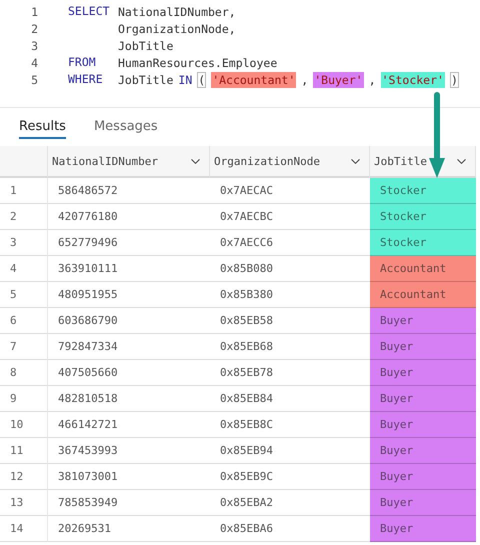 This screenshot has height=545, width=480. Describe the element at coordinates (129, 347) in the screenshot. I see `table-cell: 792847334` at that location.